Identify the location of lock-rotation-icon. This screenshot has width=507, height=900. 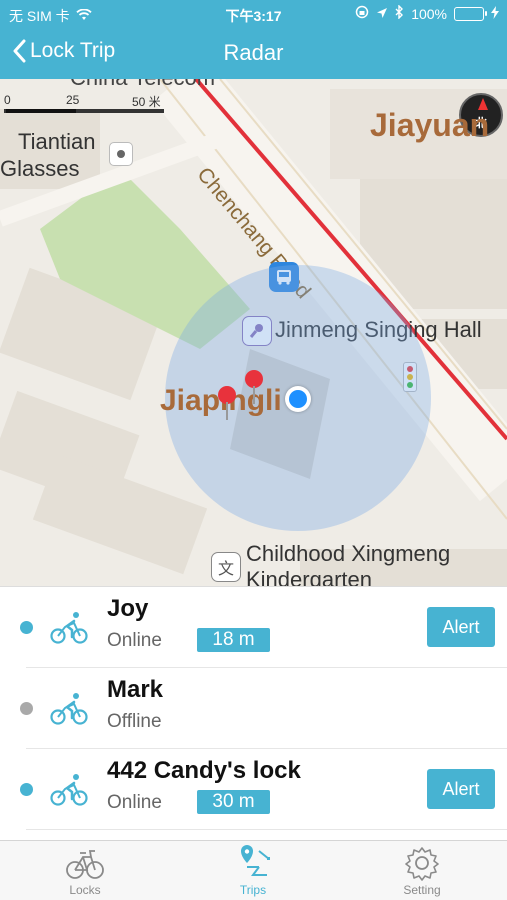
(362, 13).